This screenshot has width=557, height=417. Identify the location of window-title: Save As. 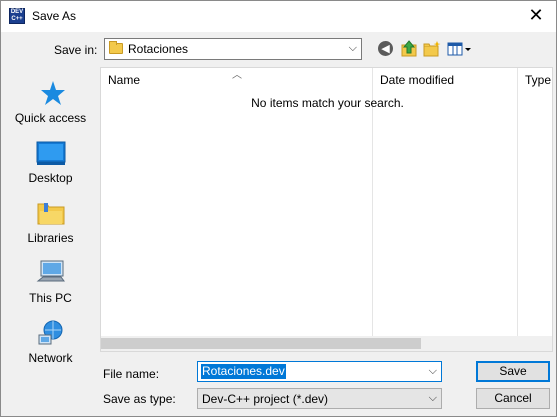
(54, 16).